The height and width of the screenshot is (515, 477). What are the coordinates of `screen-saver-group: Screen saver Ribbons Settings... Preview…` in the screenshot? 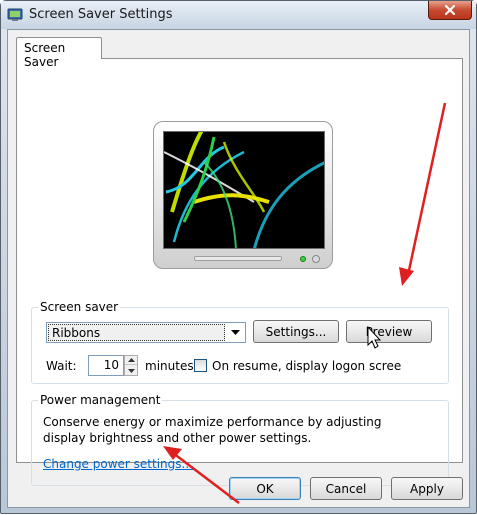 It's located at (240, 342).